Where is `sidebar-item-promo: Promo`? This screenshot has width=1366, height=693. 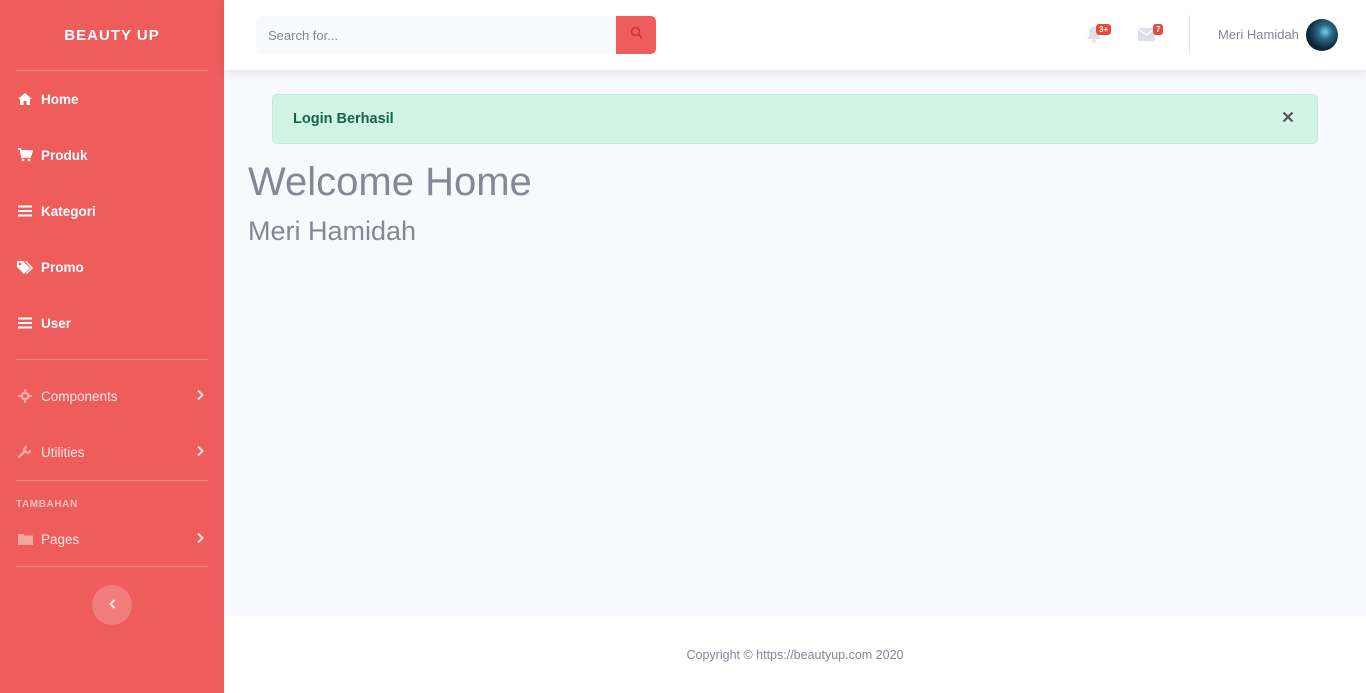 sidebar-item-promo: Promo is located at coordinates (112, 267).